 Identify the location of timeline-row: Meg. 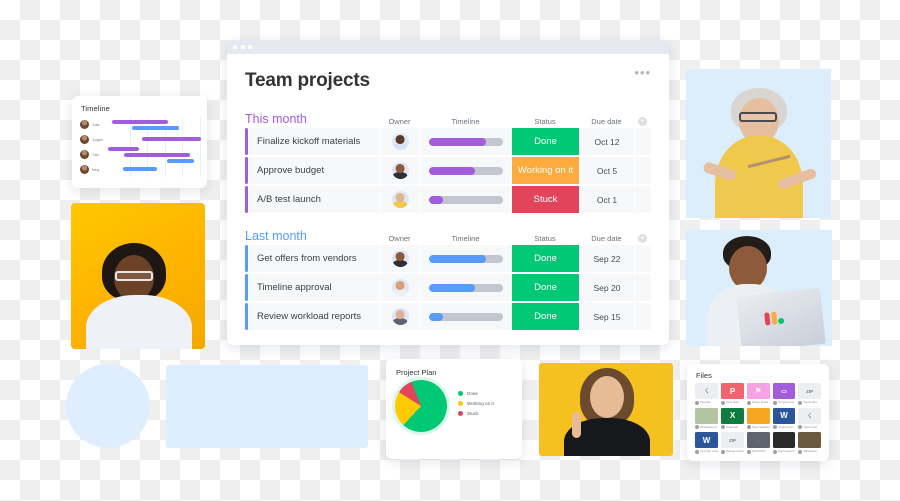
(141, 169).